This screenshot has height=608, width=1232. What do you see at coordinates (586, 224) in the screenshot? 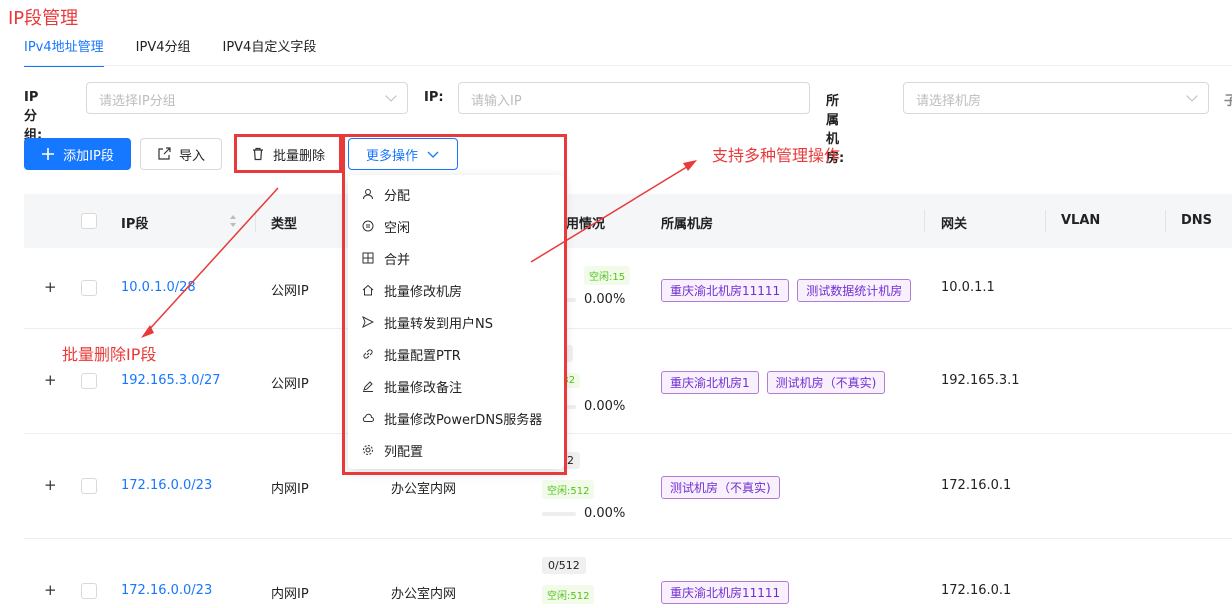
I see `col-usage: 用情况` at bounding box center [586, 224].